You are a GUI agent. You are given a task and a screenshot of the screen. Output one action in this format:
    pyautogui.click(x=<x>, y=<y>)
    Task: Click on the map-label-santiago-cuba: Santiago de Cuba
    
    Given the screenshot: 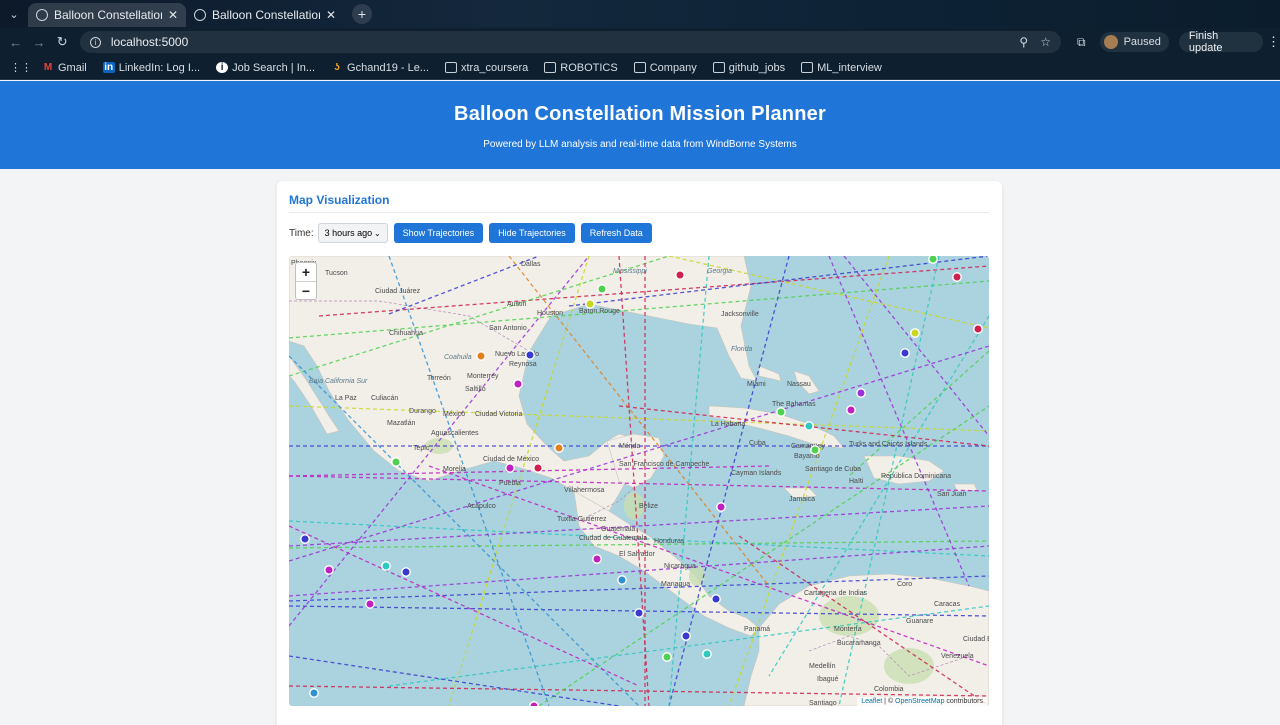 What is the action you would take?
    pyautogui.click(x=833, y=469)
    